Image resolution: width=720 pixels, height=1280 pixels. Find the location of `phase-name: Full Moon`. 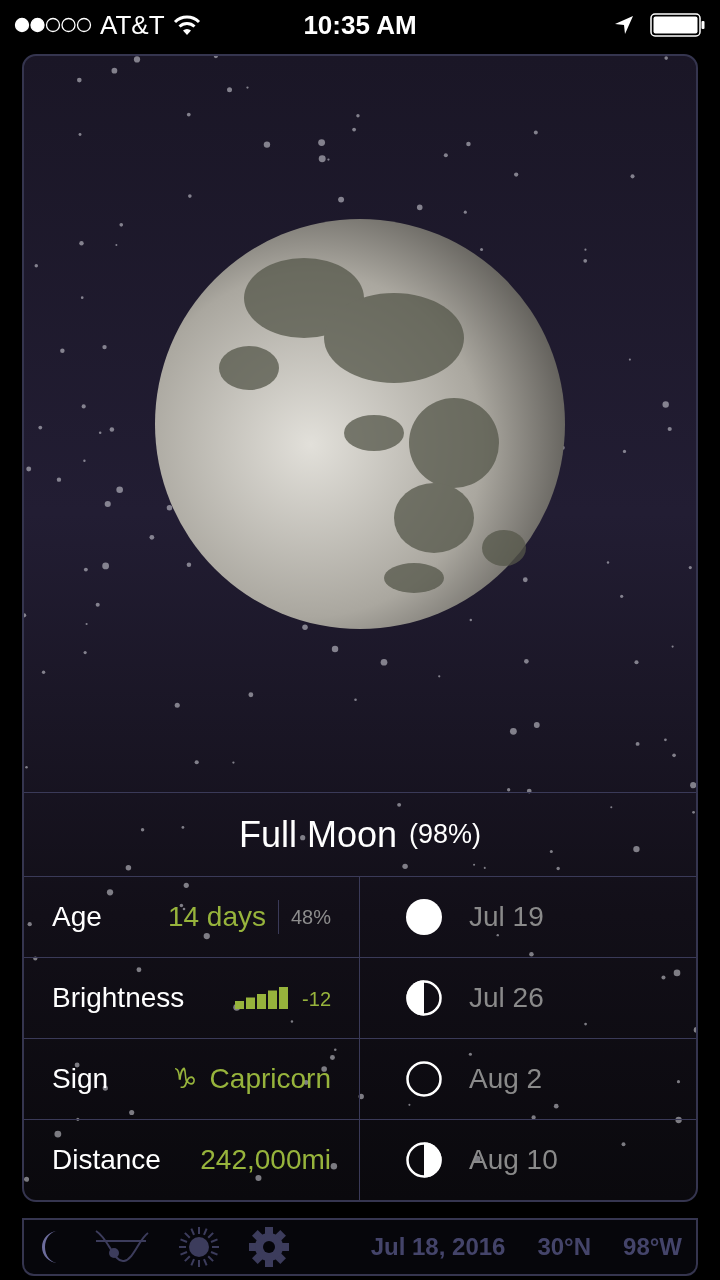

phase-name: Full Moon is located at coordinates (317, 834).